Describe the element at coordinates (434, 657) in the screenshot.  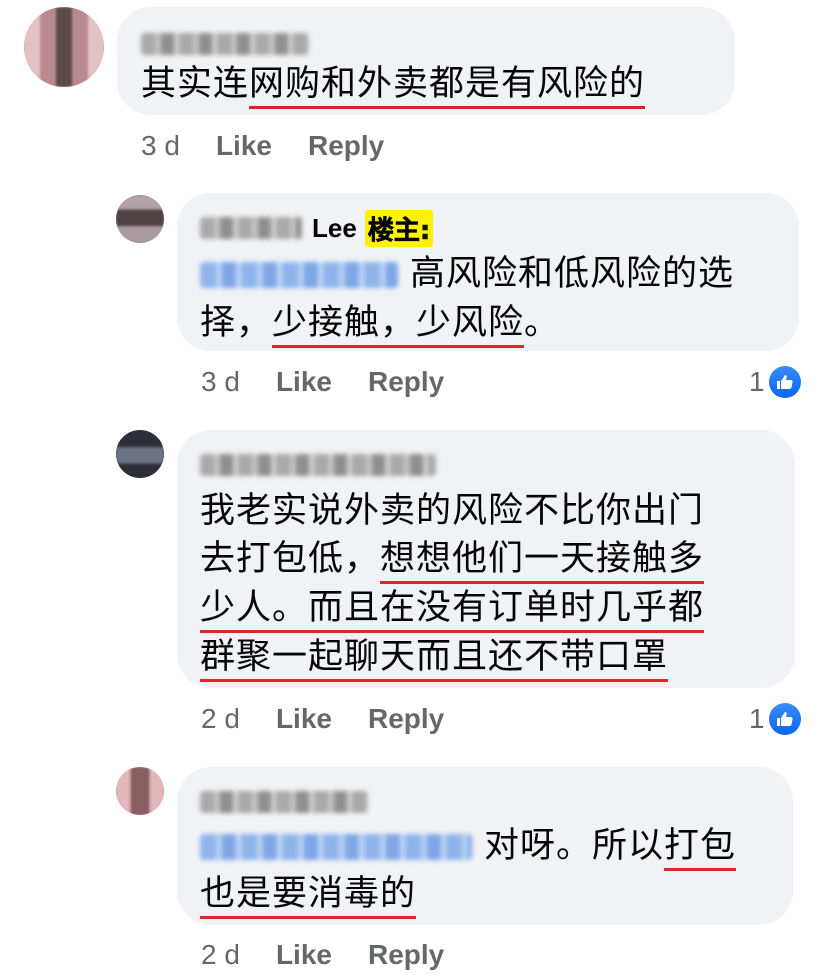
I see `comment-text: 群聚一起聊天而且还不带口罩` at that location.